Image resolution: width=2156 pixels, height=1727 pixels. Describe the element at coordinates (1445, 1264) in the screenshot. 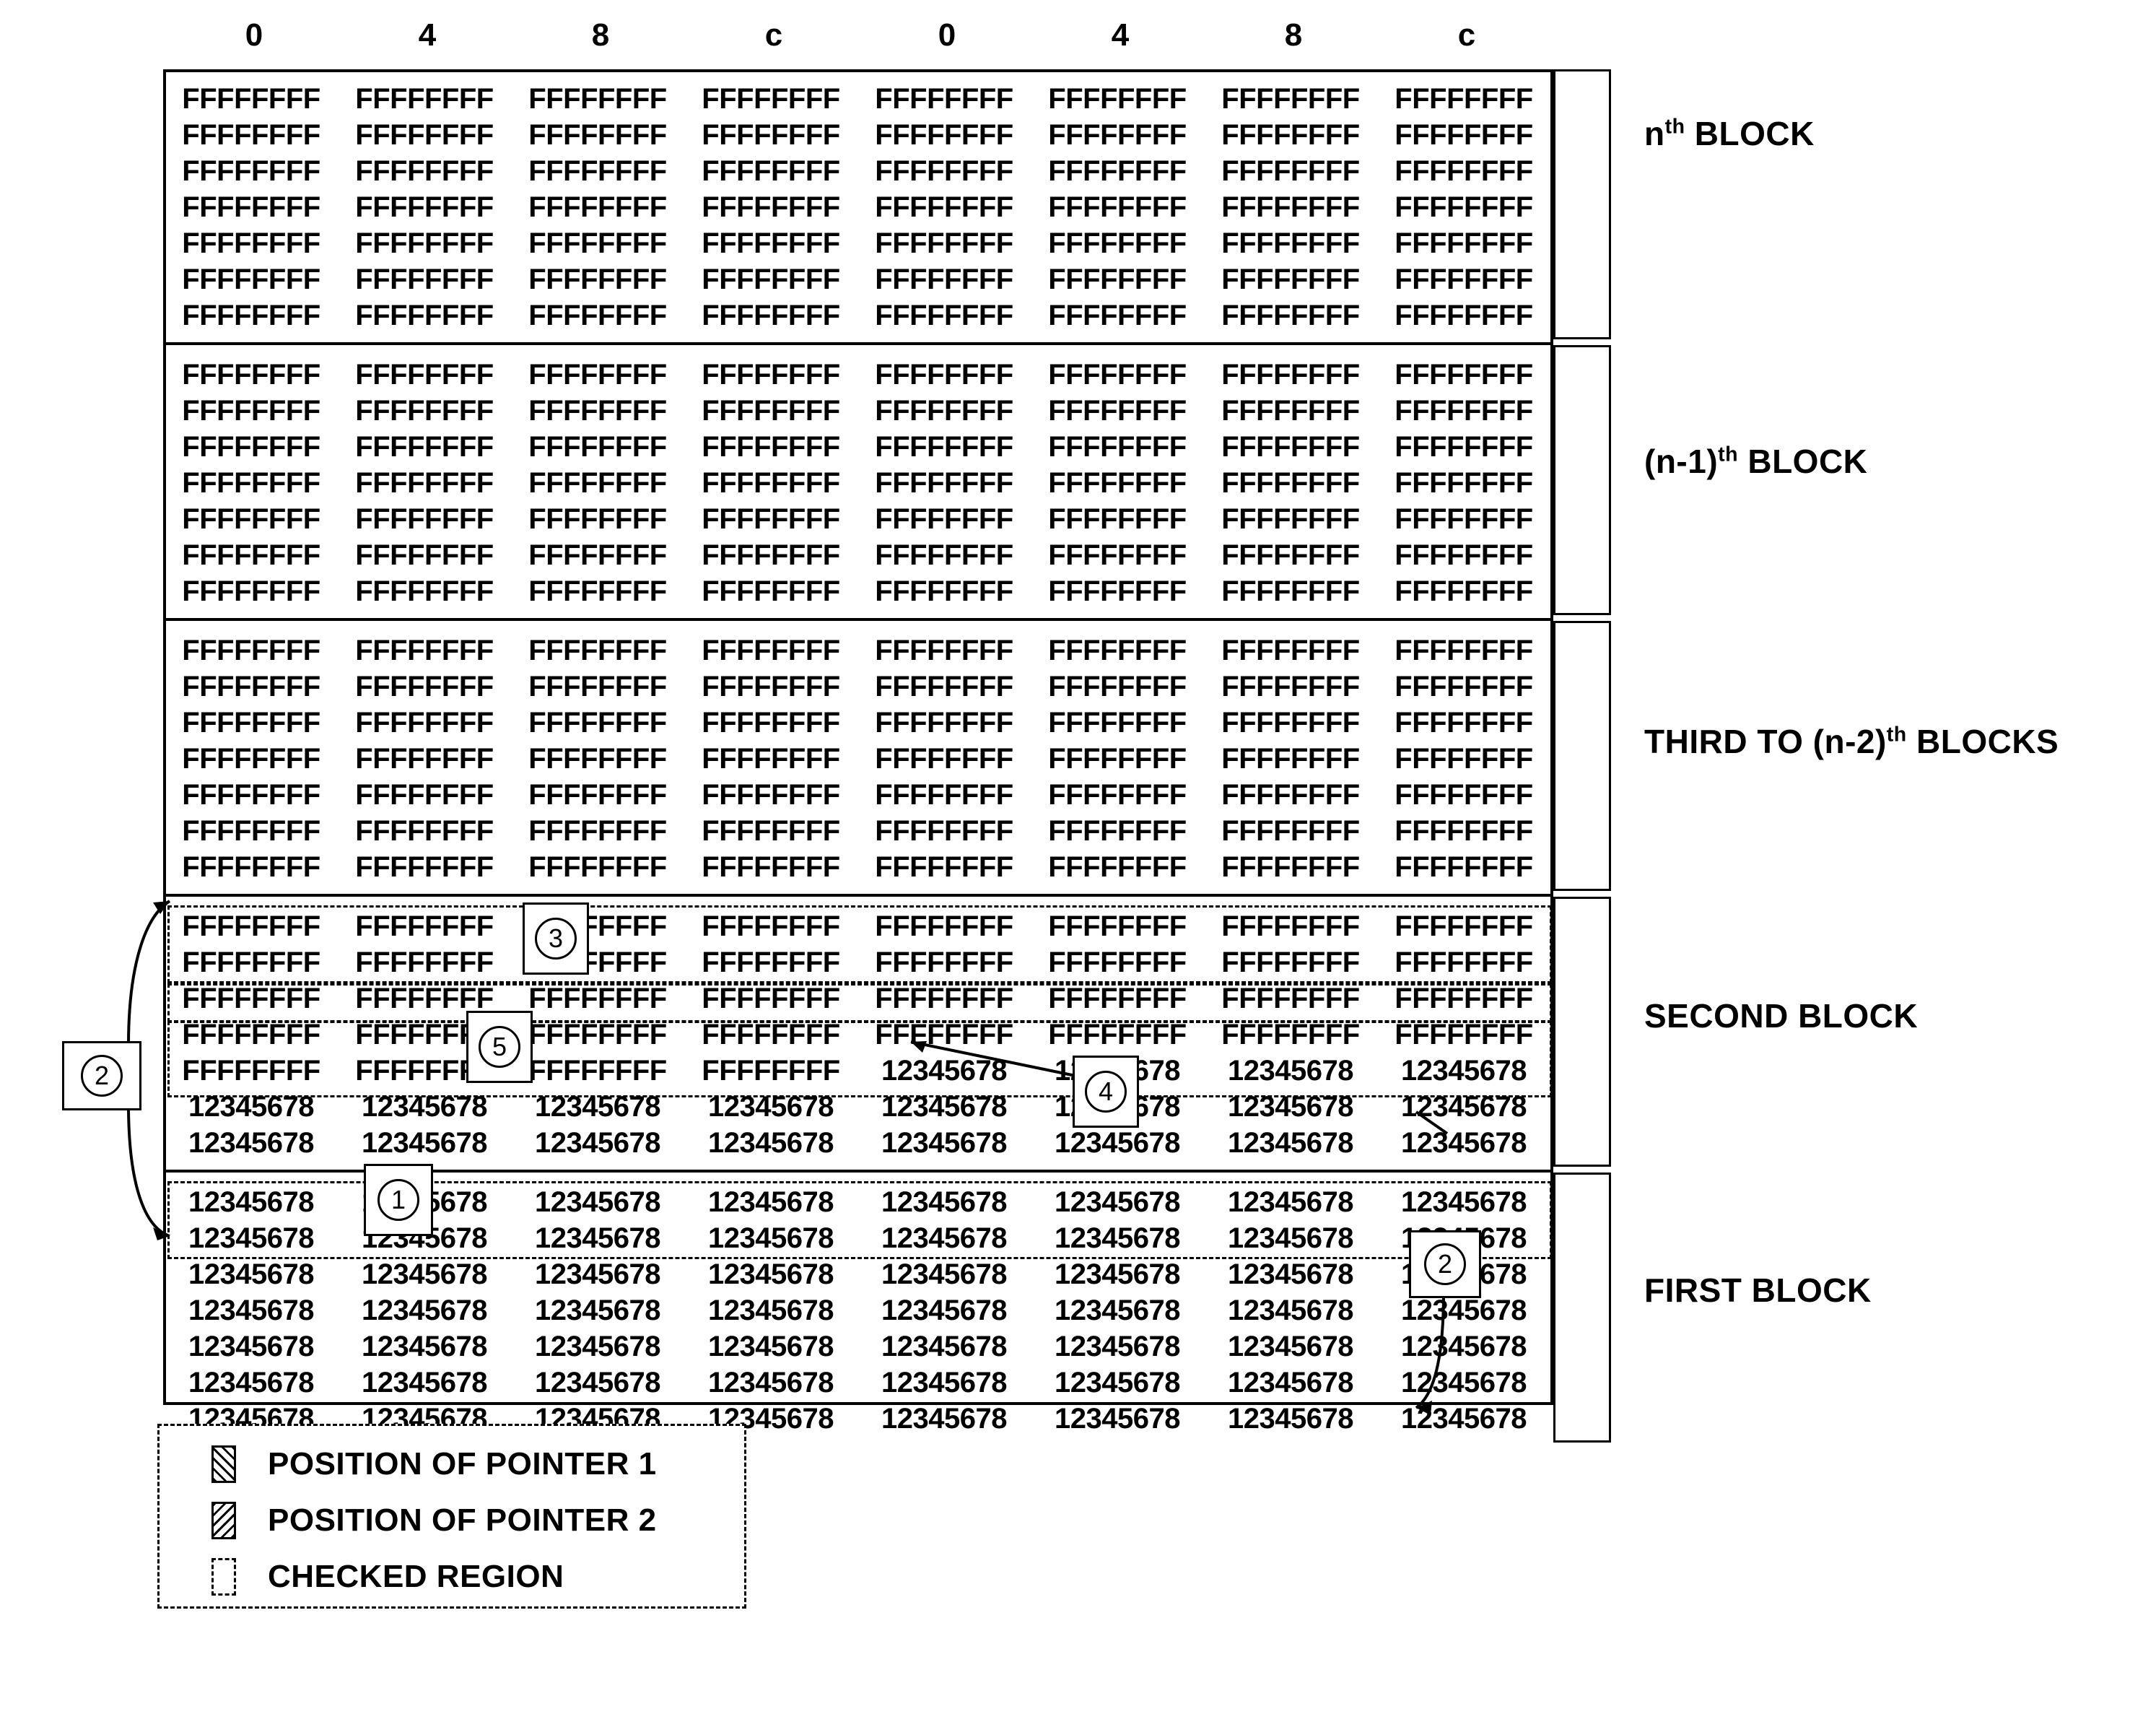

I see `callout-2-right-badge: 2` at that location.